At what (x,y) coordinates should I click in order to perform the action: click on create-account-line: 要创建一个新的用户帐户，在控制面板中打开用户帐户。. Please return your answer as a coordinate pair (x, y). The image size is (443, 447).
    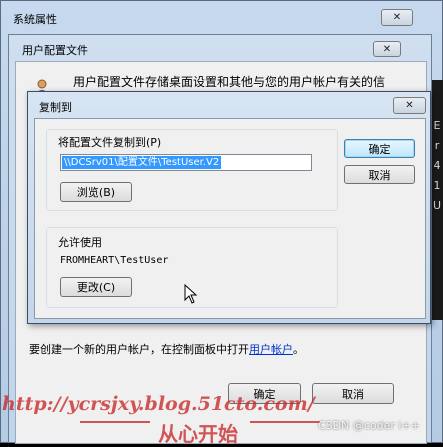
    Looking at the image, I should click on (166, 349).